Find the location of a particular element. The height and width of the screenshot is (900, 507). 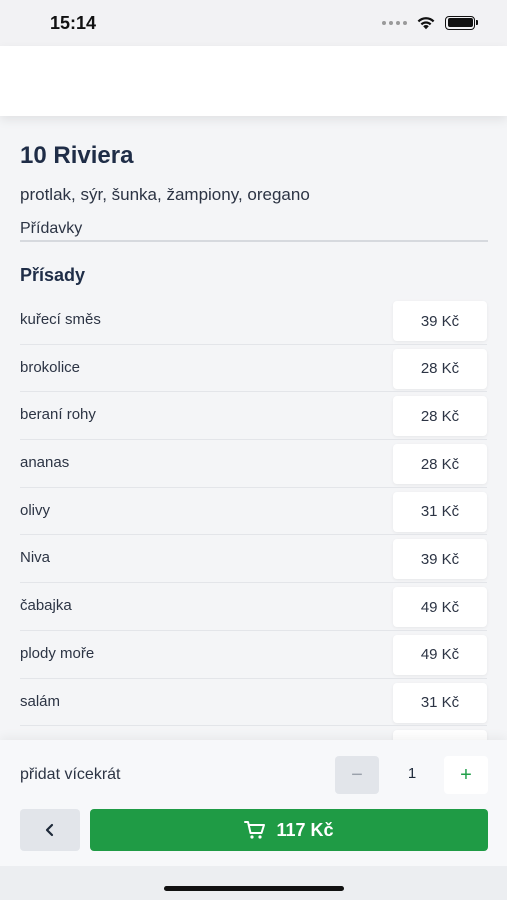

home-indicator is located at coordinates (254, 888).